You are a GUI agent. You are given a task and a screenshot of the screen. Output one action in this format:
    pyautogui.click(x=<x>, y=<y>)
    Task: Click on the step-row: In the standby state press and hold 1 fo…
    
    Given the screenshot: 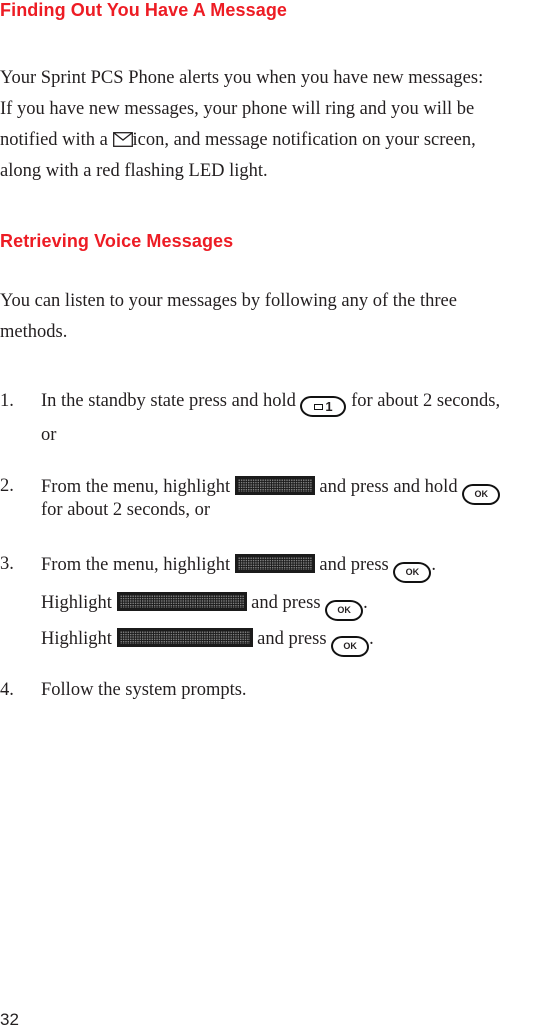 What is the action you would take?
    pyautogui.click(x=270, y=408)
    